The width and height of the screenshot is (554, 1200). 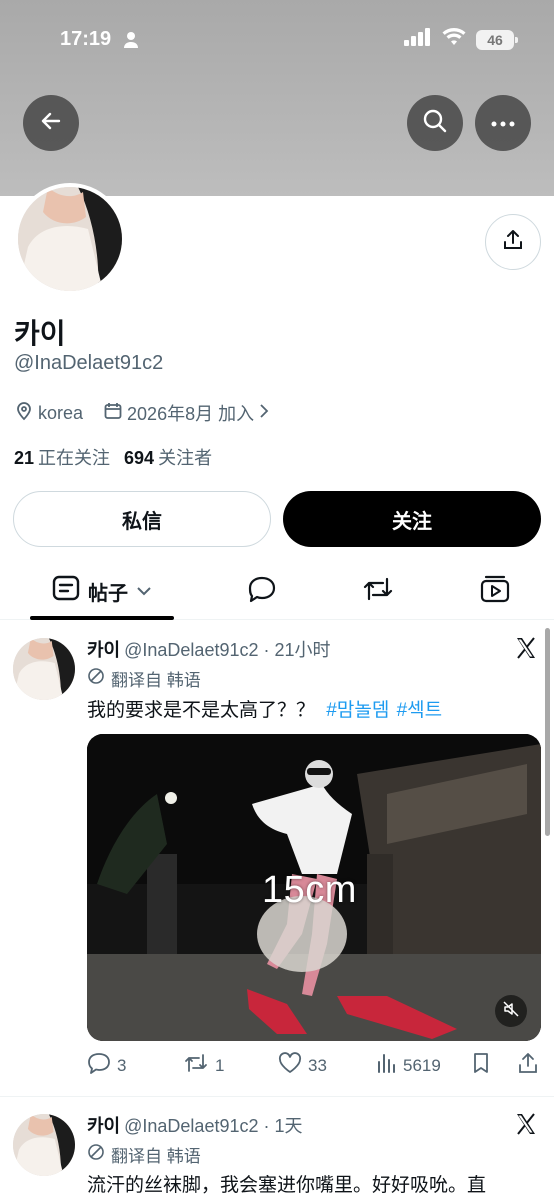 I want to click on mute-button, so click(x=511, y=1011).